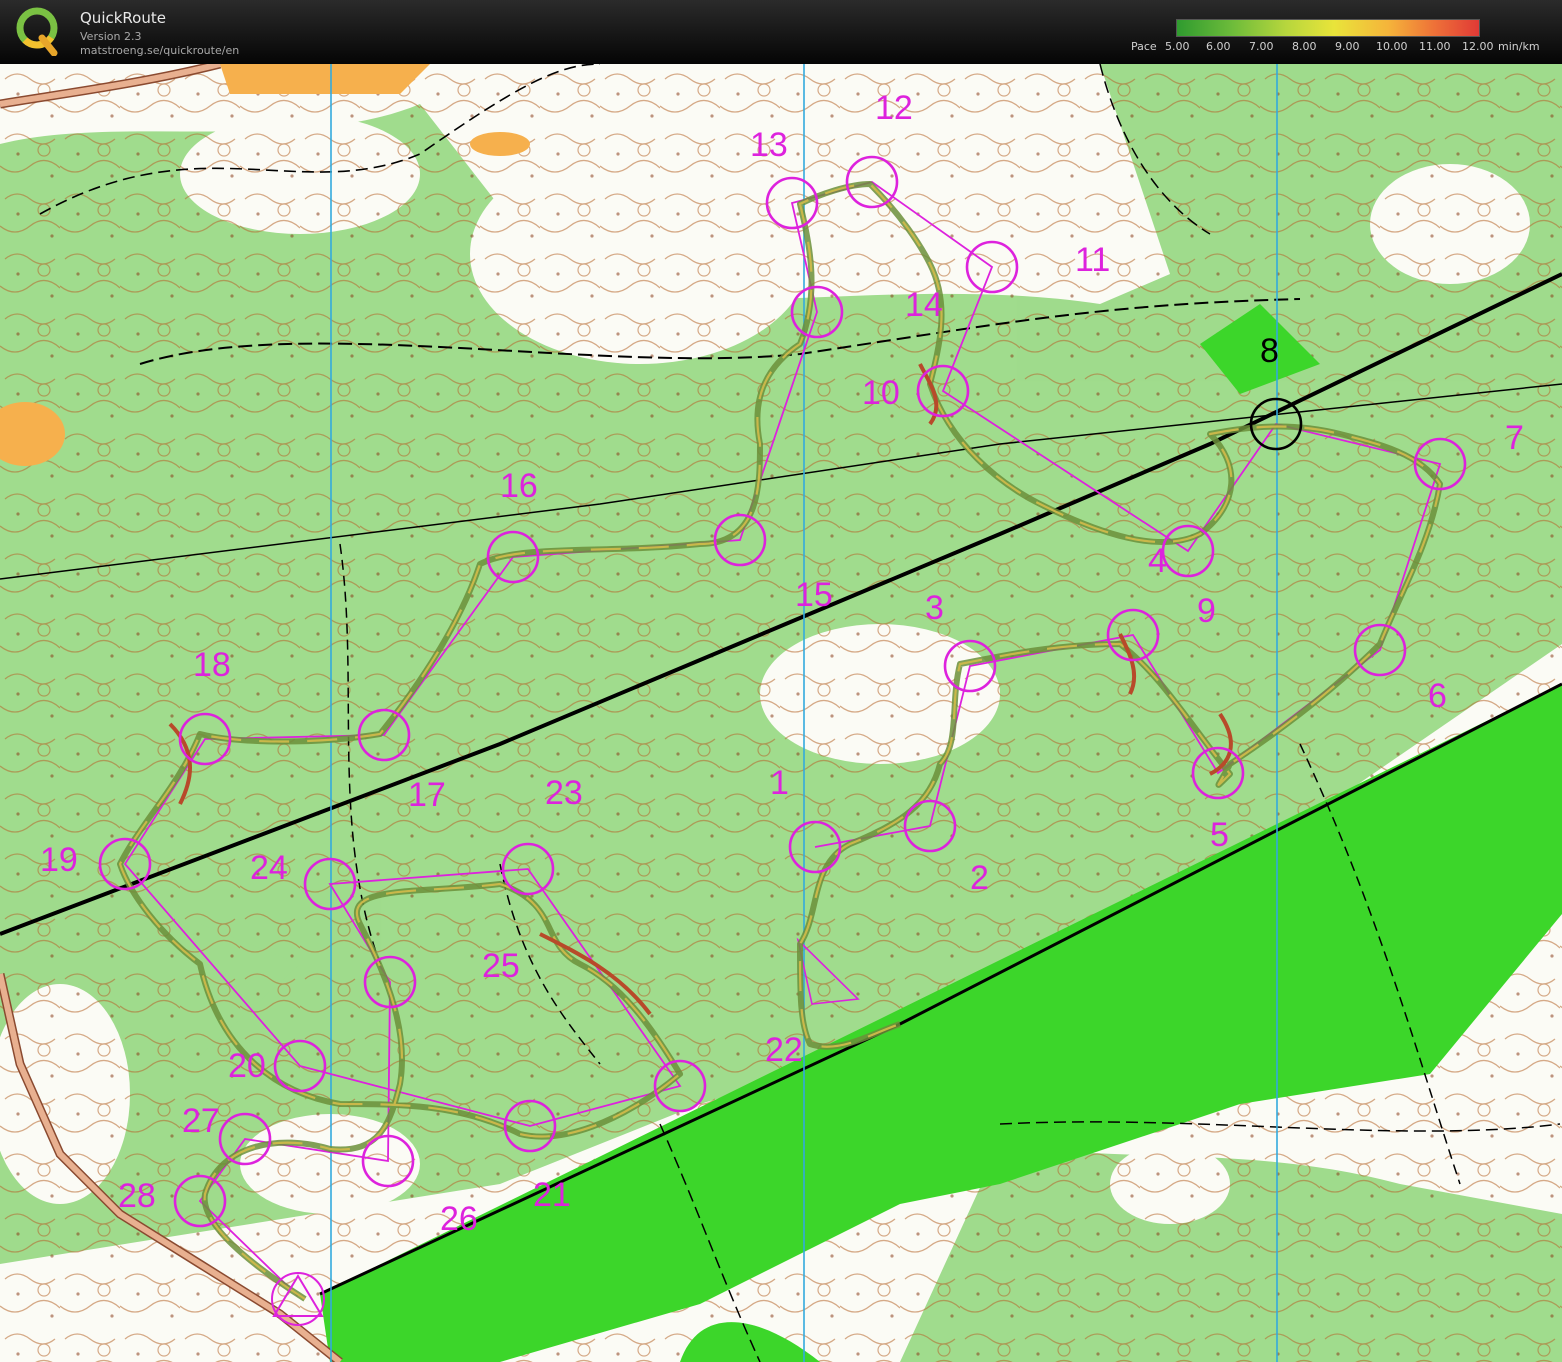 The height and width of the screenshot is (1362, 1562). What do you see at coordinates (459, 1219) in the screenshot?
I see `control-number-label: 26` at bounding box center [459, 1219].